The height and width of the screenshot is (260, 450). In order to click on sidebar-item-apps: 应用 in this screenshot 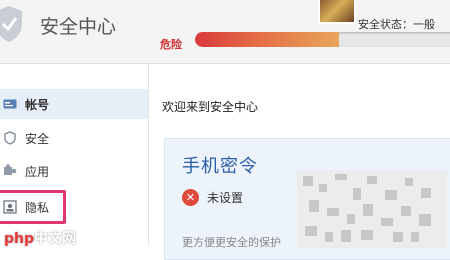, I will do `click(74, 171)`.